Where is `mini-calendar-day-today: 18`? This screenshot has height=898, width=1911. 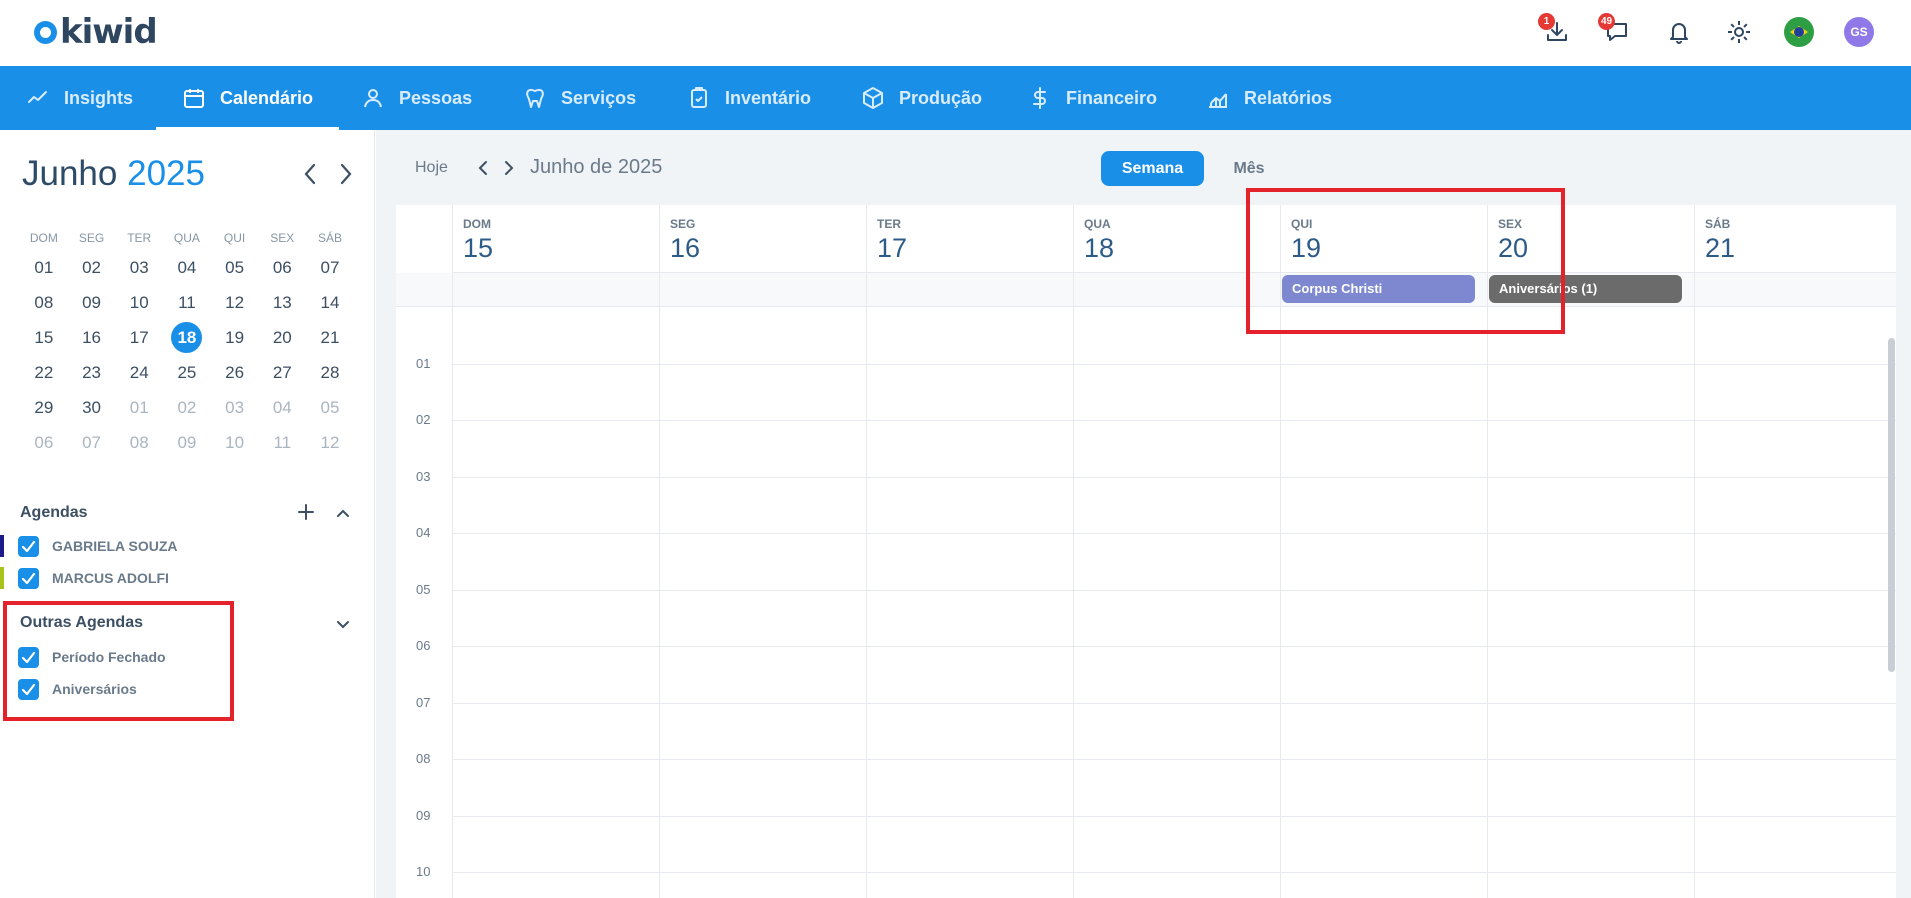 mini-calendar-day-today: 18 is located at coordinates (187, 337).